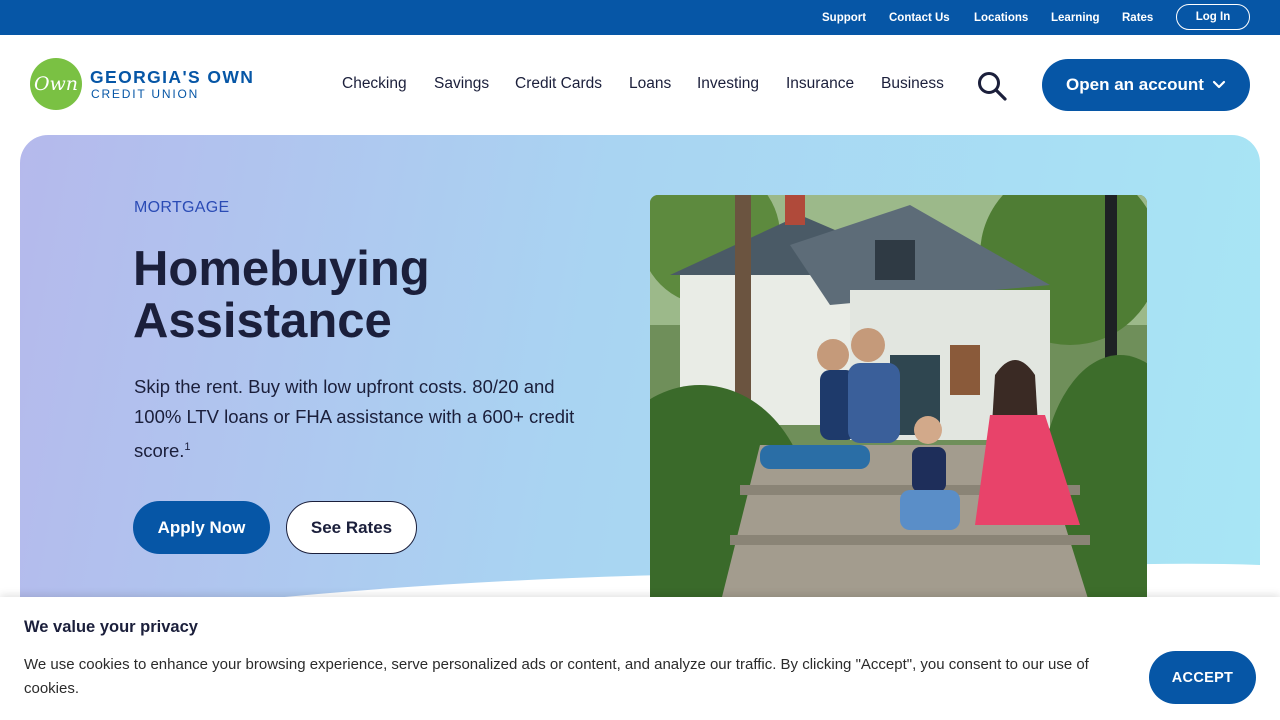  I want to click on utility-link-contact-us: Contact Us, so click(919, 18).